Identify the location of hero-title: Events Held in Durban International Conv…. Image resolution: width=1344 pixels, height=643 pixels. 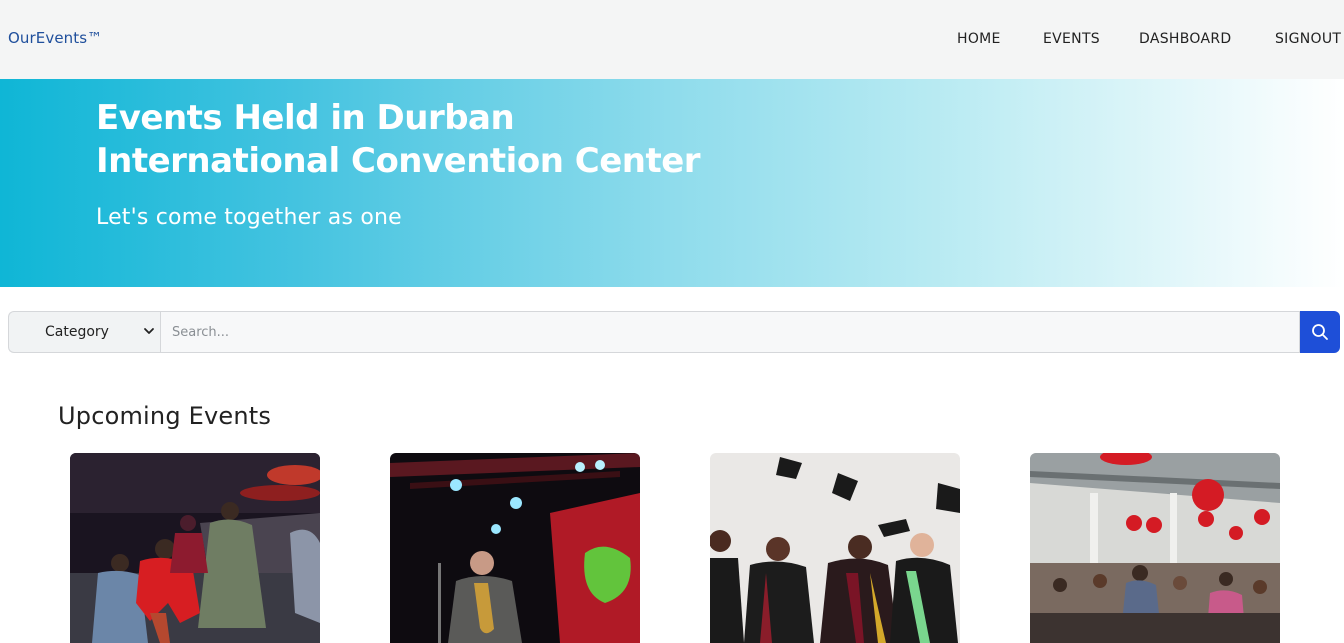
(446, 140).